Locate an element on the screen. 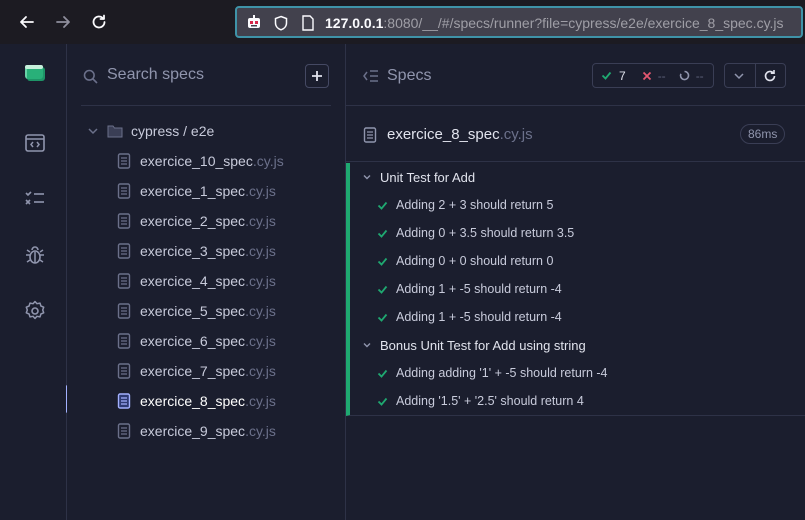 Image resolution: width=805 pixels, height=520 pixels. spec-item: exercice_2_spec .cy.js is located at coordinates (196, 221).